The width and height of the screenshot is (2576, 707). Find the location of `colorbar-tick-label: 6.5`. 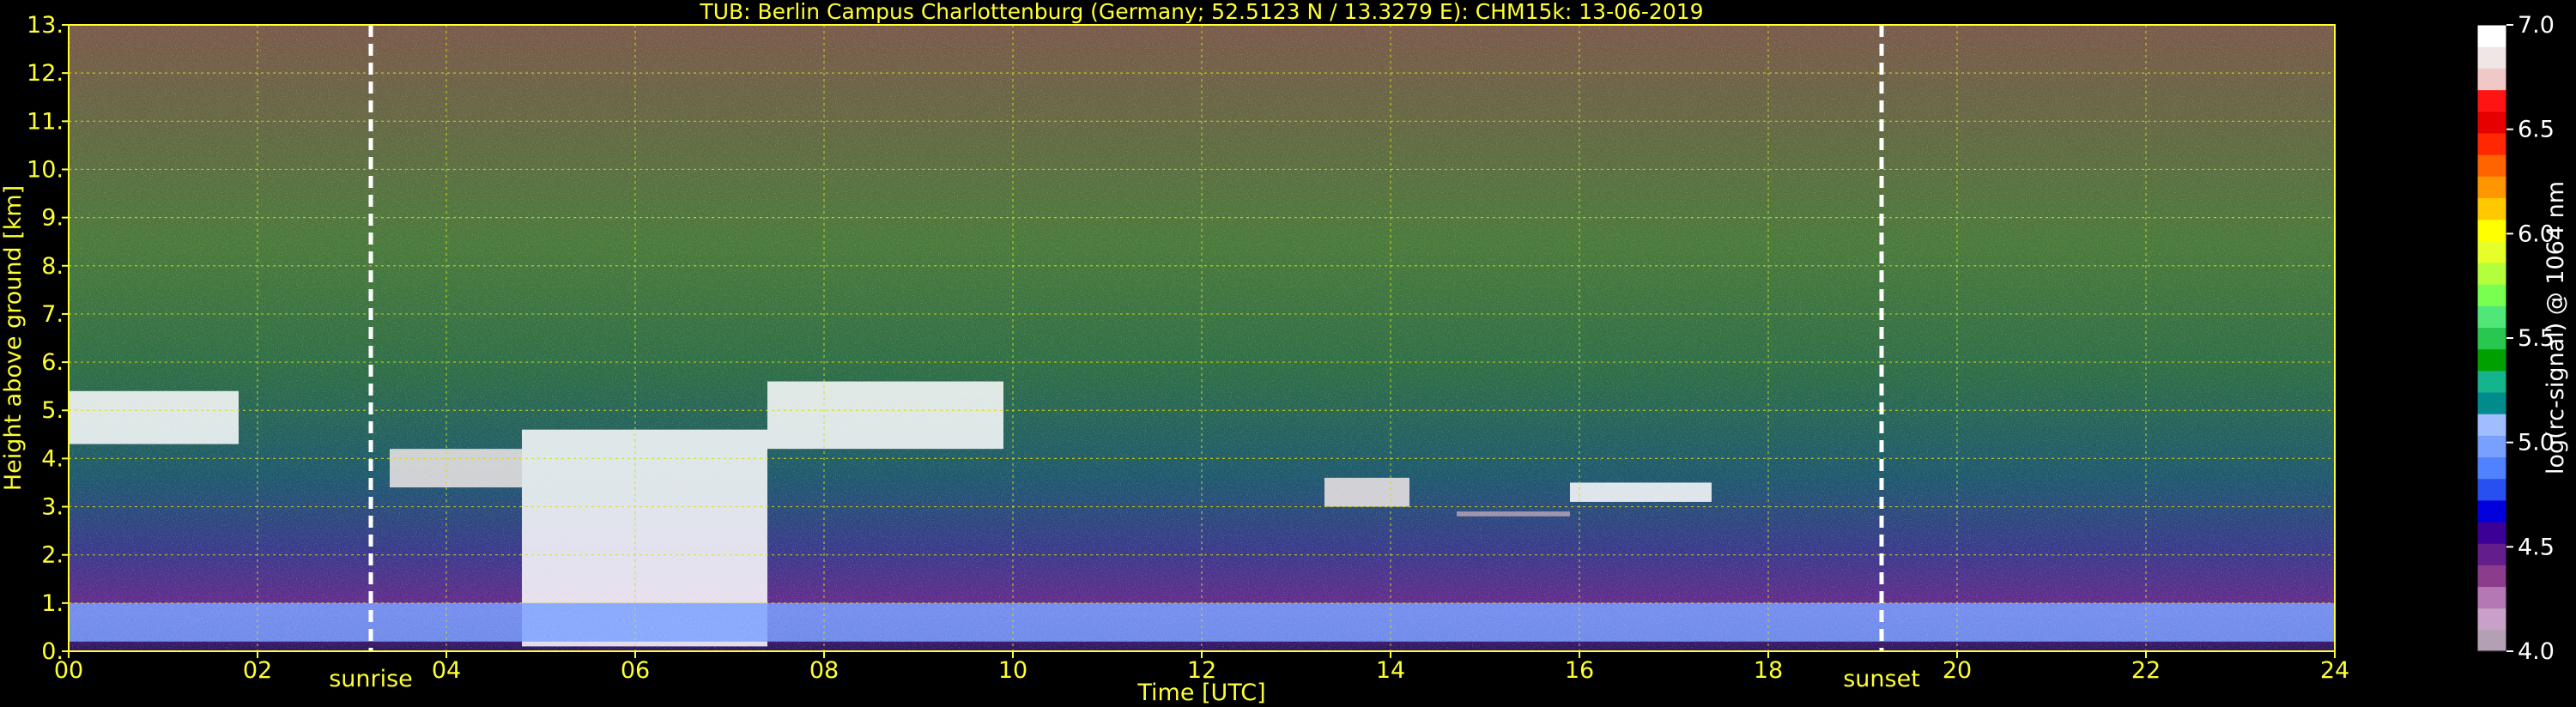

colorbar-tick-label: 6.5 is located at coordinates (2536, 130).